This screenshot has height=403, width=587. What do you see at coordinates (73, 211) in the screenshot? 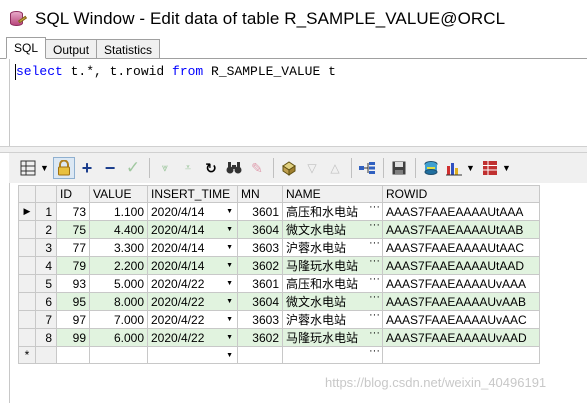
I see `cell-id: 73` at bounding box center [73, 211].